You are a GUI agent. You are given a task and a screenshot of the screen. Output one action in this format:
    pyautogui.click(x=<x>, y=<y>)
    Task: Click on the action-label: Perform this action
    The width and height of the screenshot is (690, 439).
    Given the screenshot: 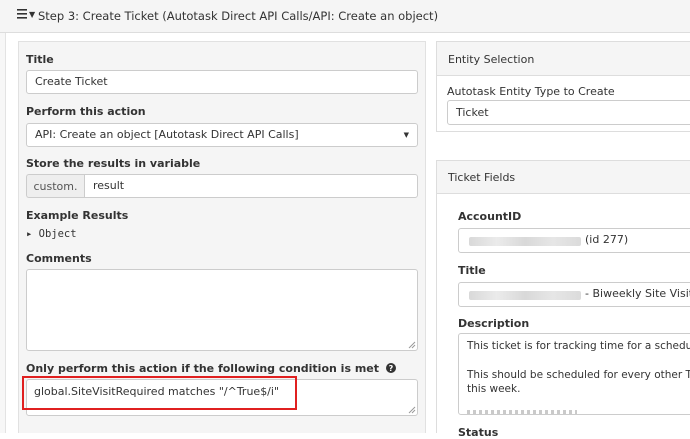 What is the action you would take?
    pyautogui.click(x=86, y=111)
    